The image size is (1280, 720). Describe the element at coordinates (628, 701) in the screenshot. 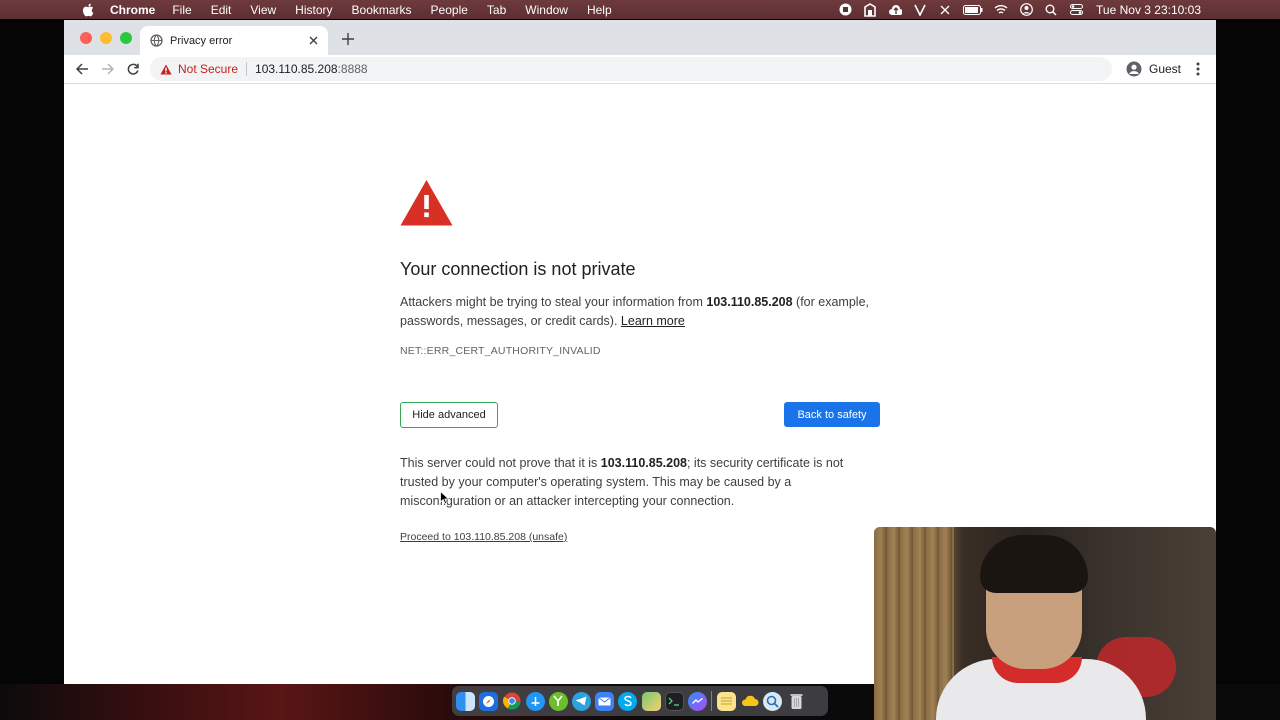

I see `skype-icon` at that location.